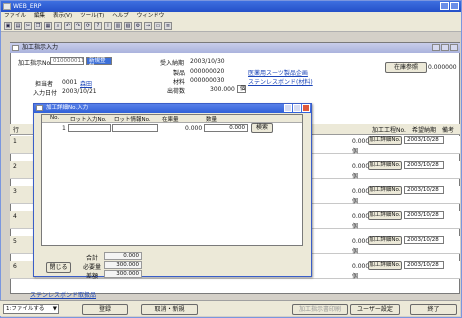  Describe the element at coordinates (207, 61) in the screenshot. I see `receive-date-value: 2003/10/30` at that location.